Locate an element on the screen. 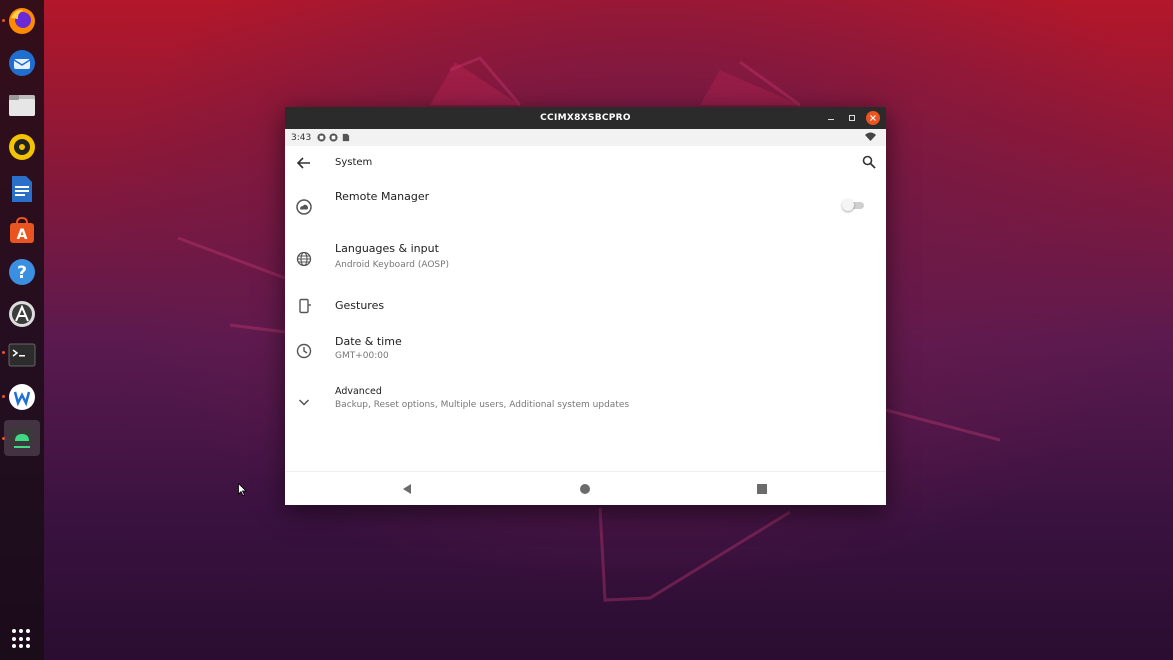 This screenshot has width=1173, height=660. android-icon is located at coordinates (22, 438).